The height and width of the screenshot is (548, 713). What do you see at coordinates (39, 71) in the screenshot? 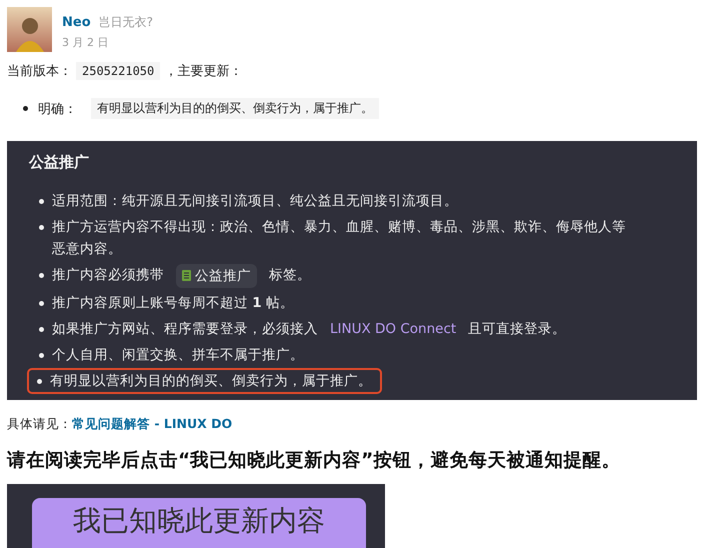
I see `version-label: 当前版本：` at bounding box center [39, 71].